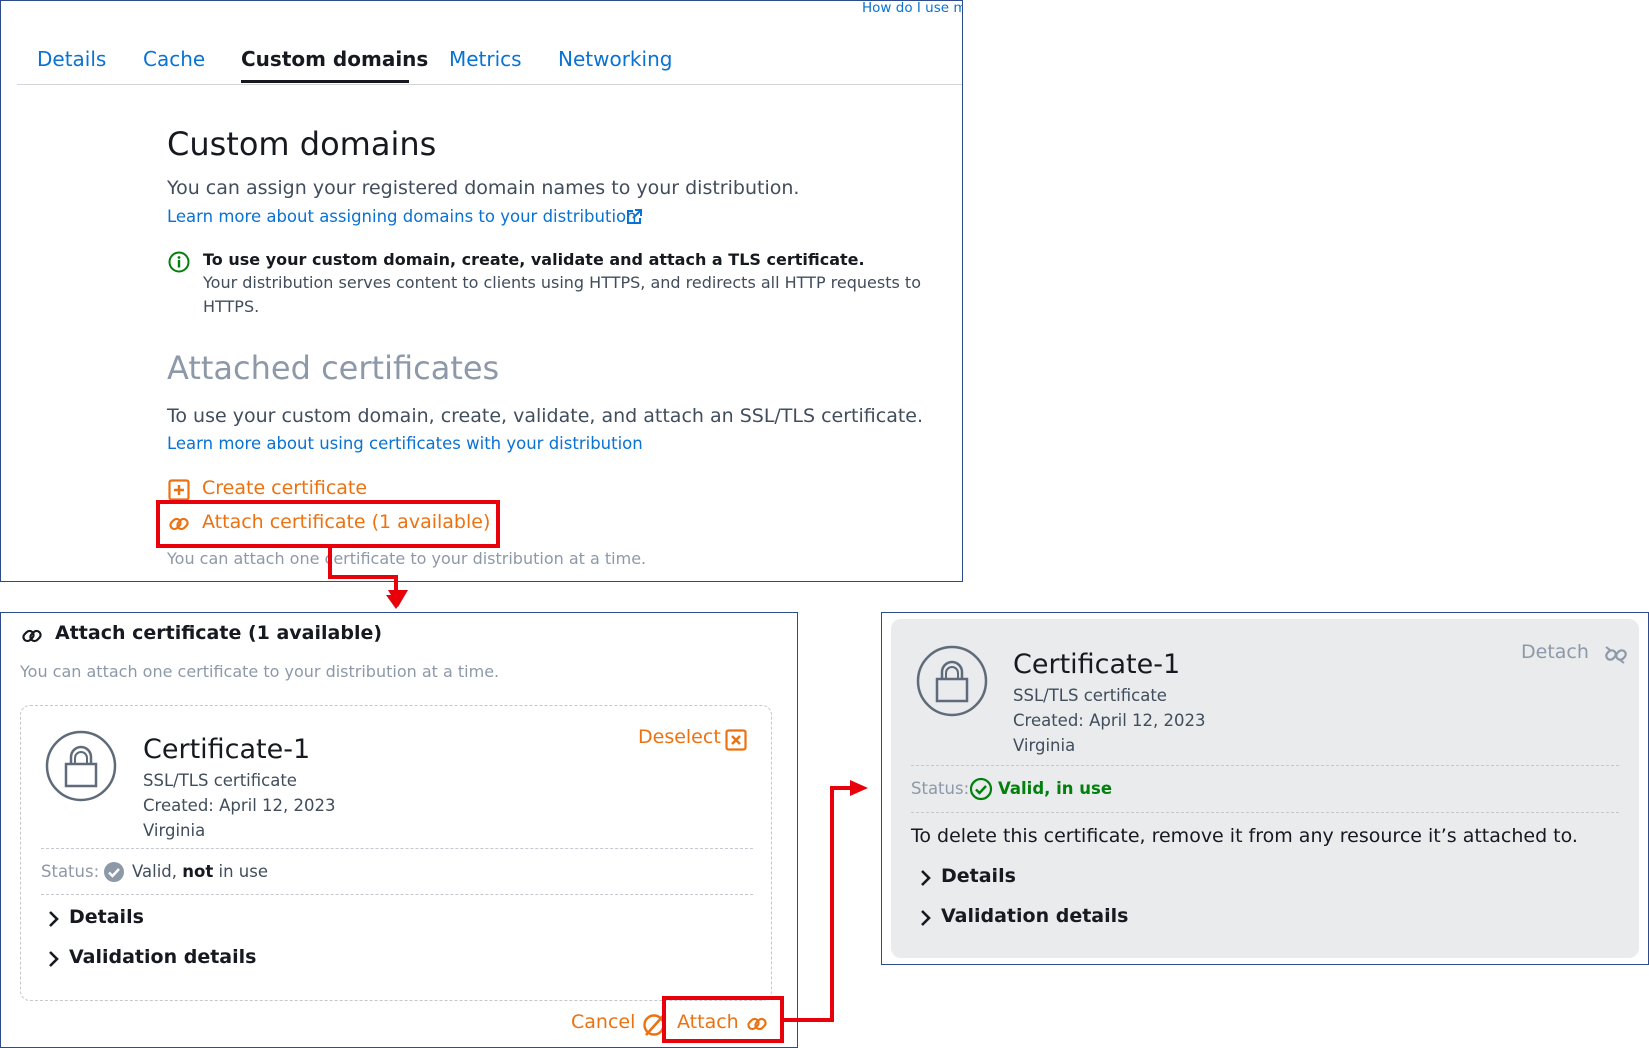 The width and height of the screenshot is (1649, 1048). Describe the element at coordinates (155, 871) in the screenshot. I see `status-valid-text: Valid,` at that location.